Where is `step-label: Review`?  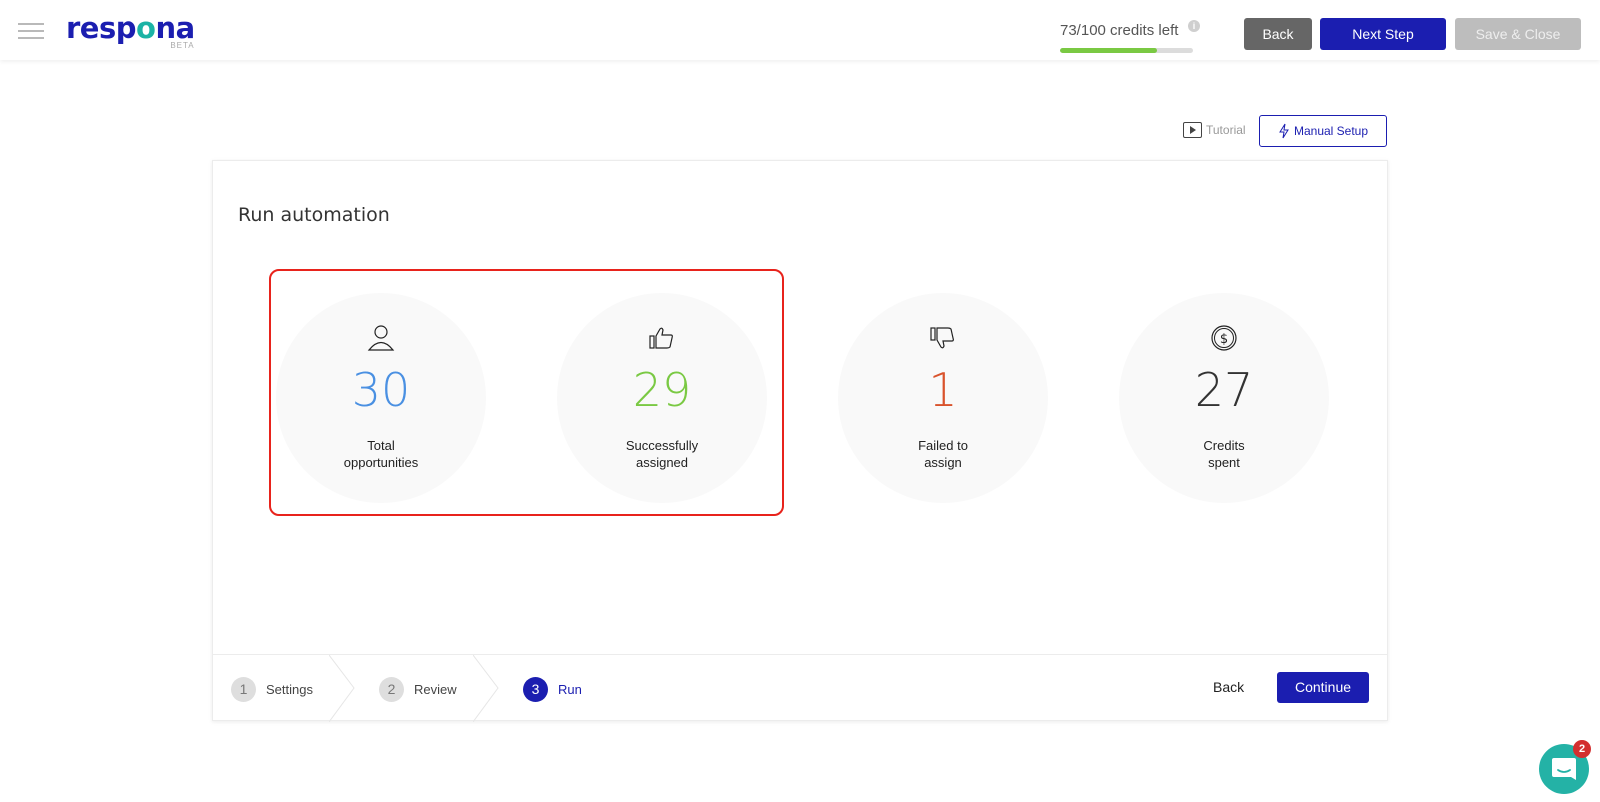
step-label: Review is located at coordinates (435, 689).